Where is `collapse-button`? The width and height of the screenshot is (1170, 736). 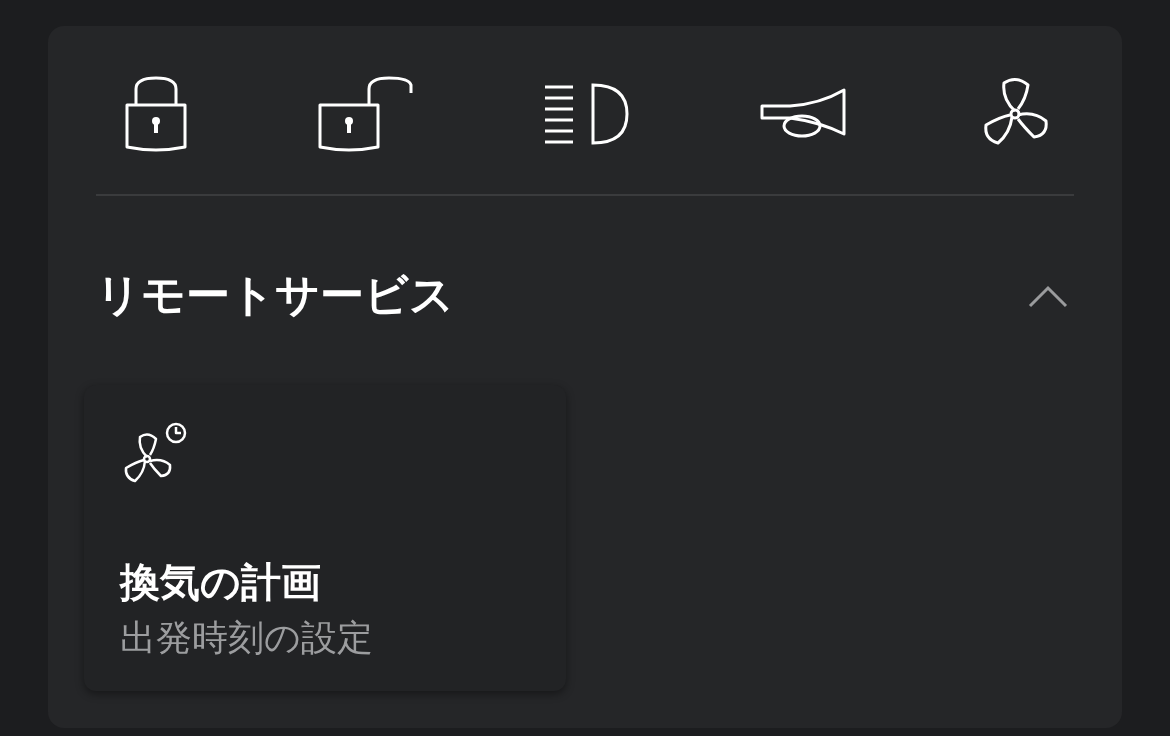
collapse-button is located at coordinates (1048, 295).